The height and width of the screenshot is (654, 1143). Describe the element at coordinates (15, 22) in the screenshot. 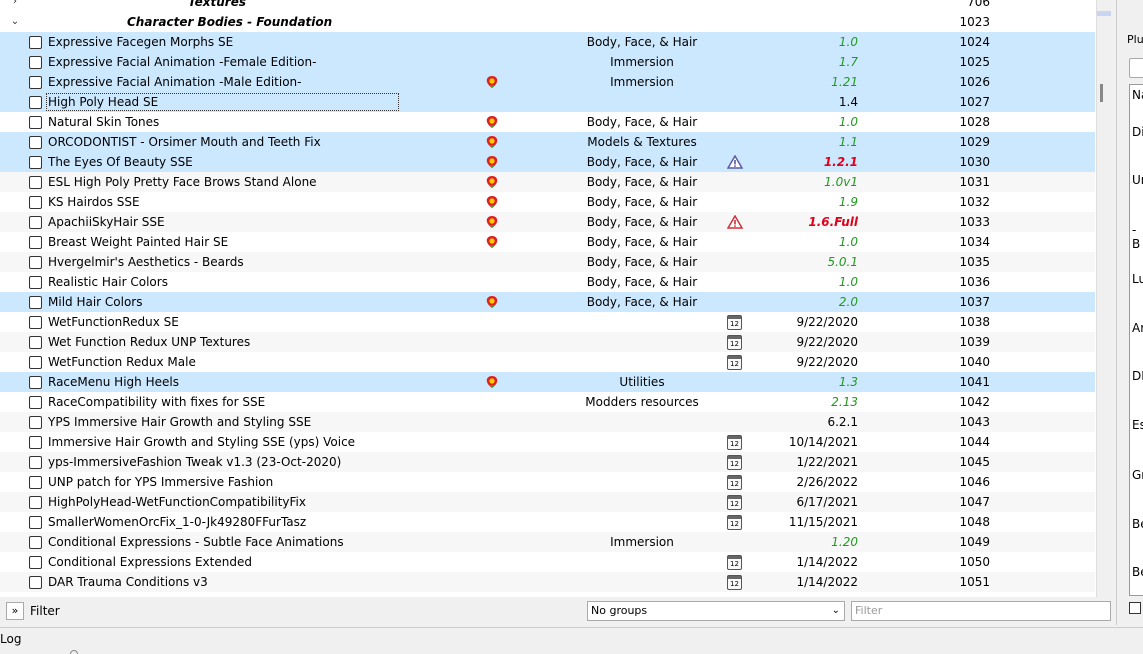

I see `chevron-down-icon: ⌄` at that location.